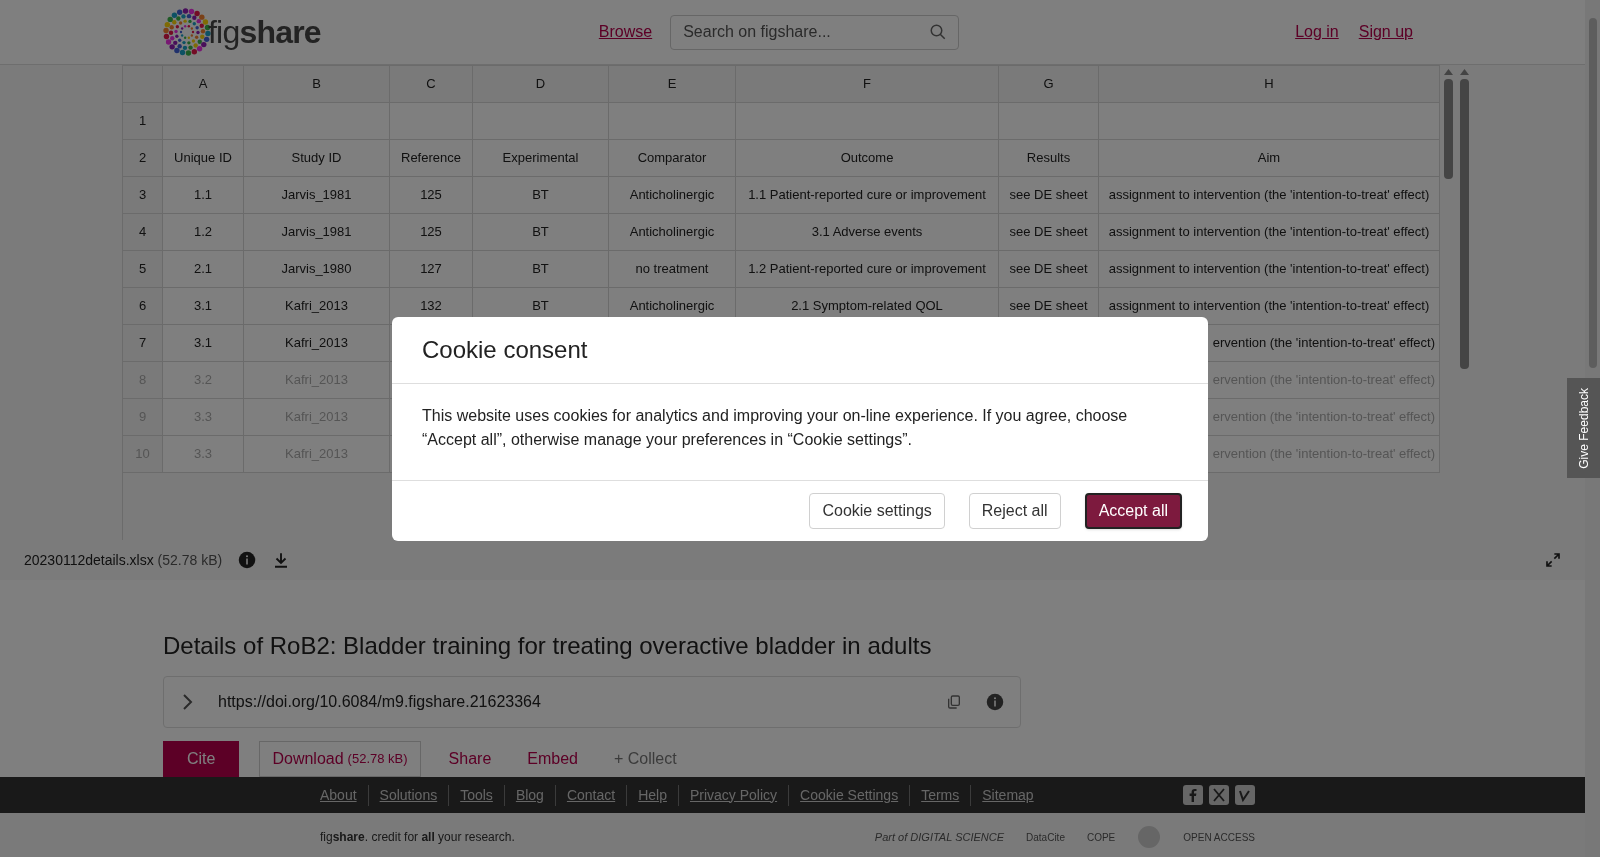  I want to click on table-cell: Study ID, so click(317, 158).